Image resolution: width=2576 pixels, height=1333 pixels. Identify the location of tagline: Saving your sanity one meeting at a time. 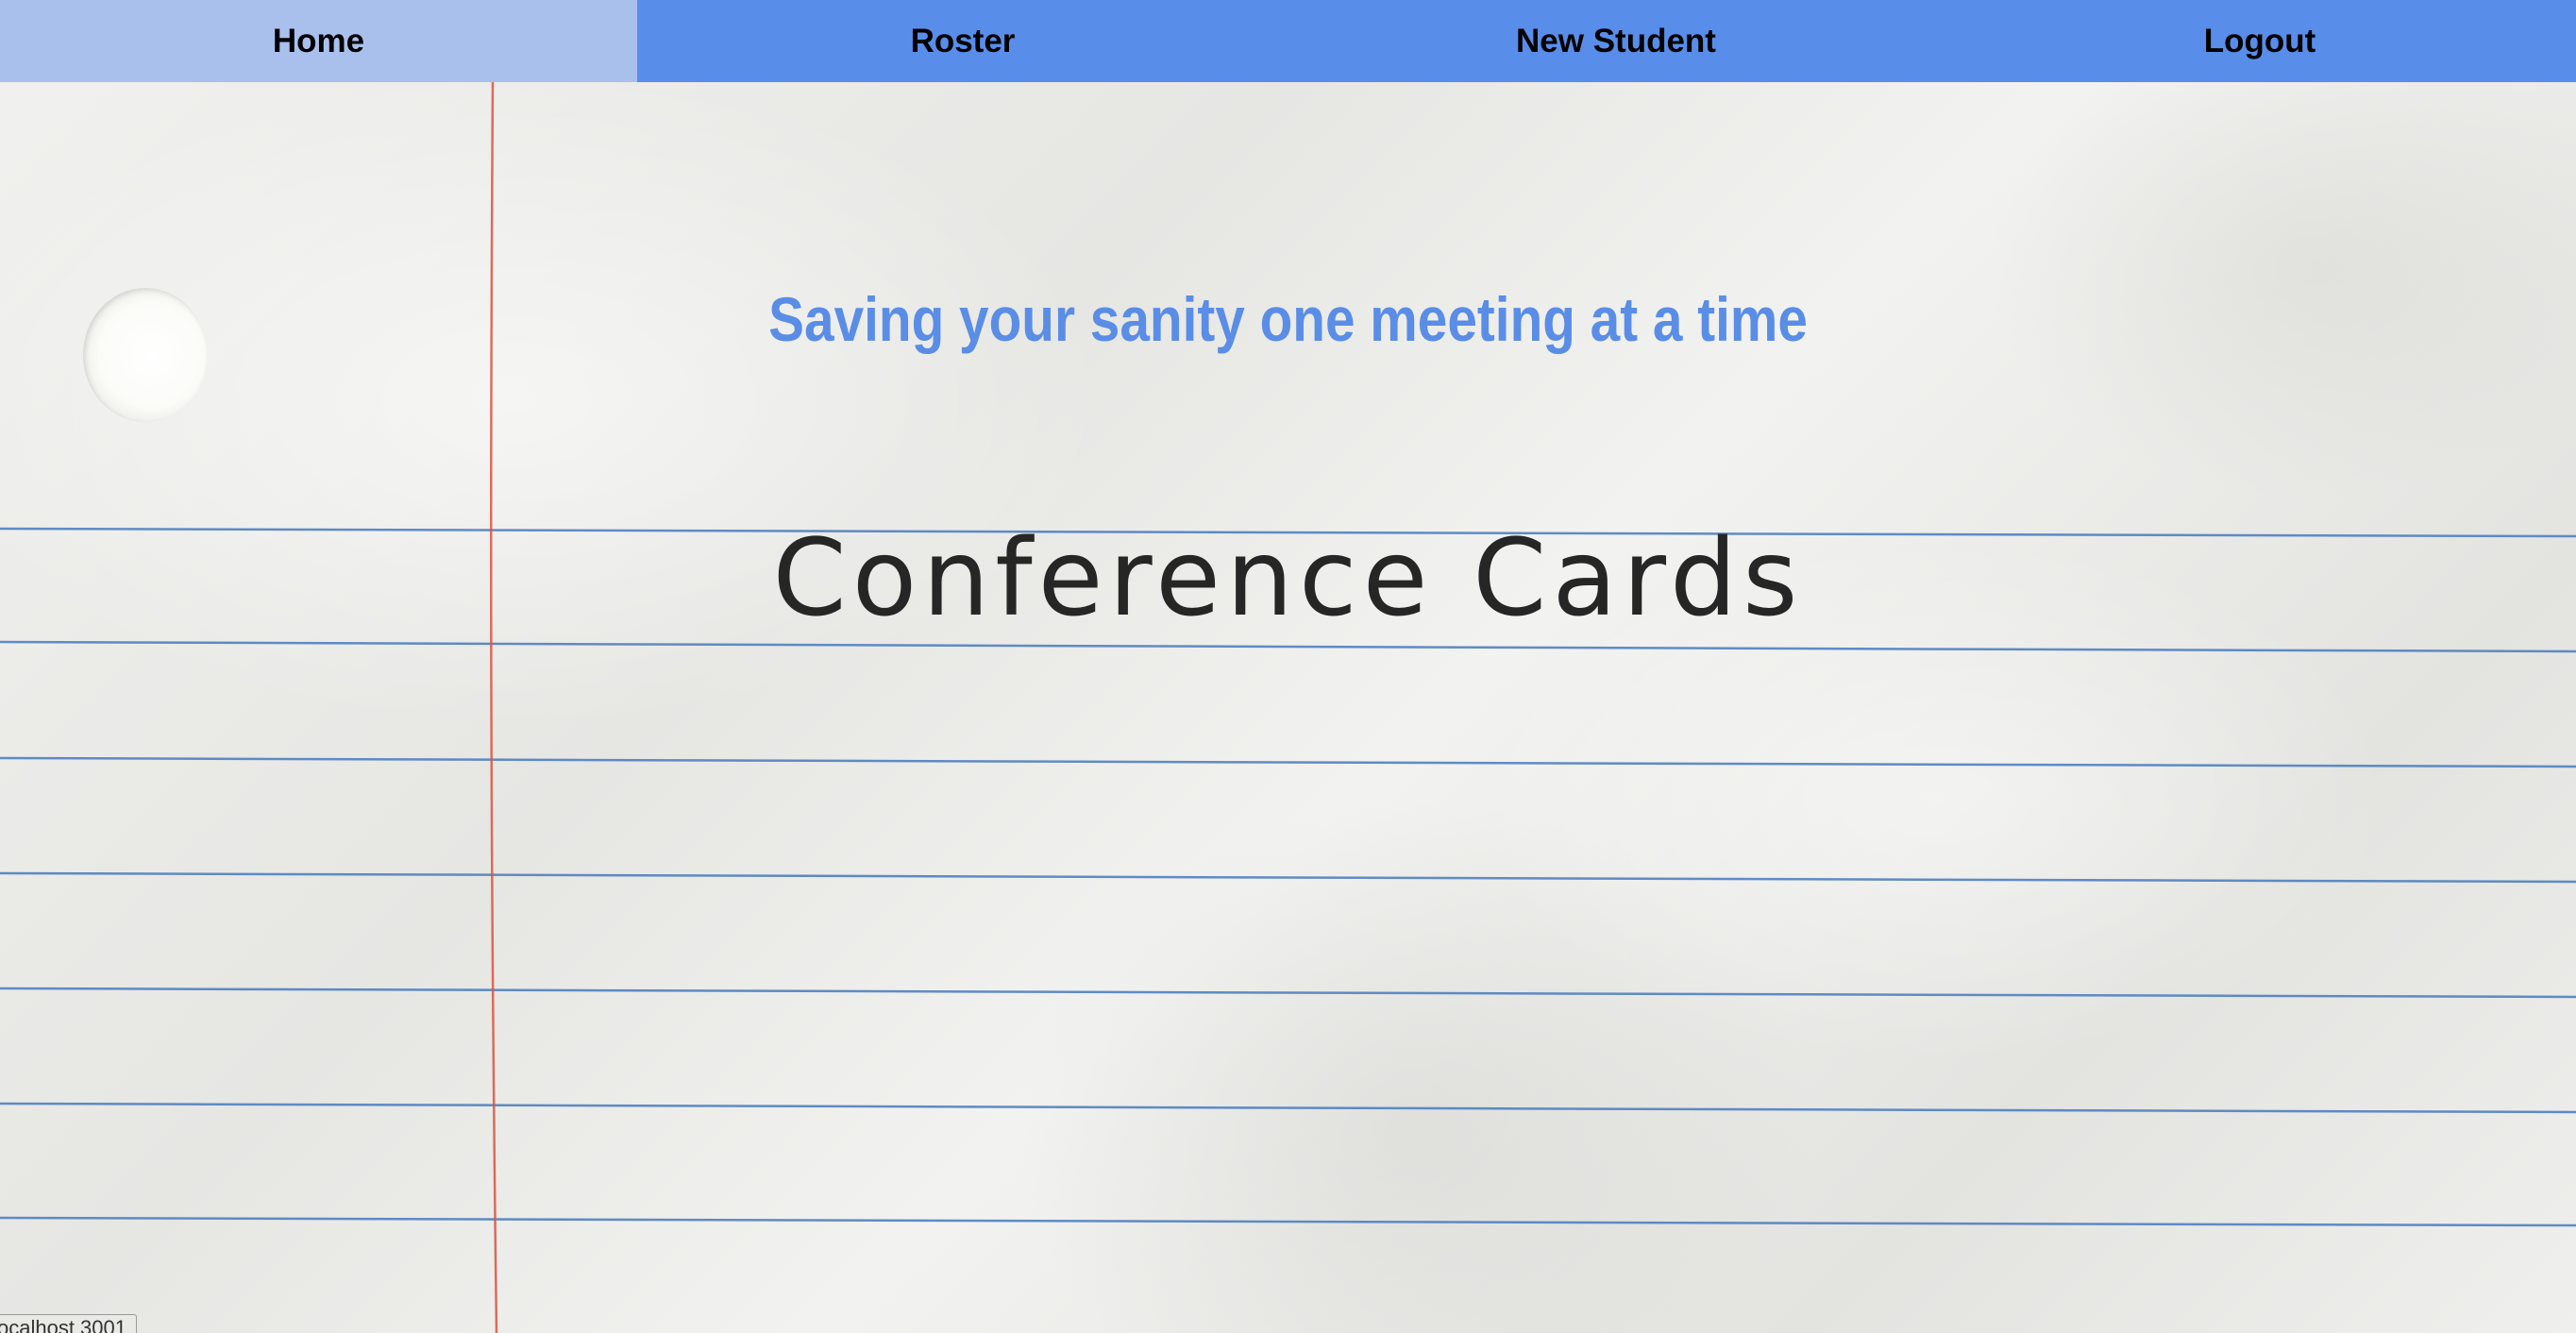
(1288, 319).